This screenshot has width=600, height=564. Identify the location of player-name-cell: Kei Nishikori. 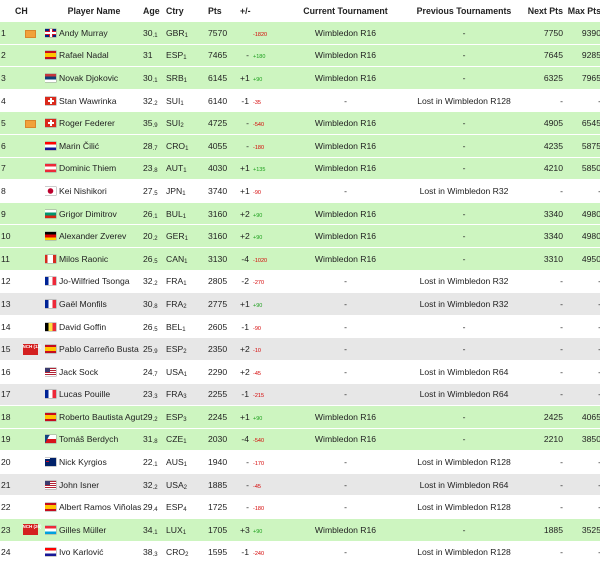
(94, 191).